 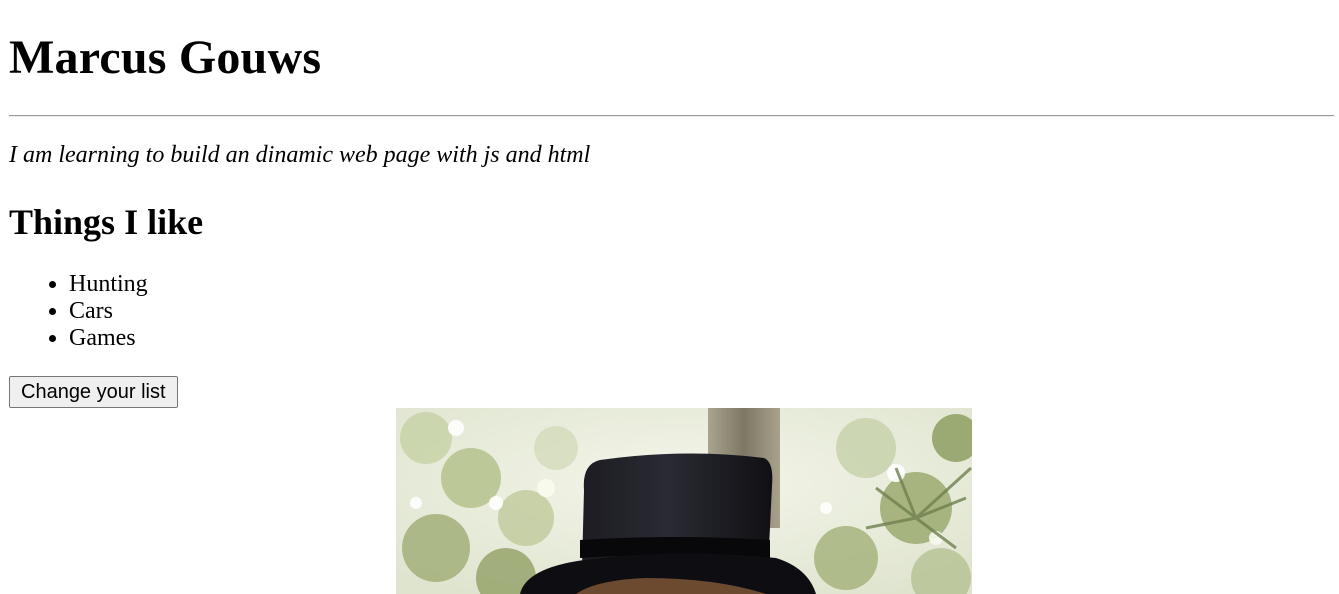 What do you see at coordinates (108, 338) in the screenshot?
I see `list-item: Games` at bounding box center [108, 338].